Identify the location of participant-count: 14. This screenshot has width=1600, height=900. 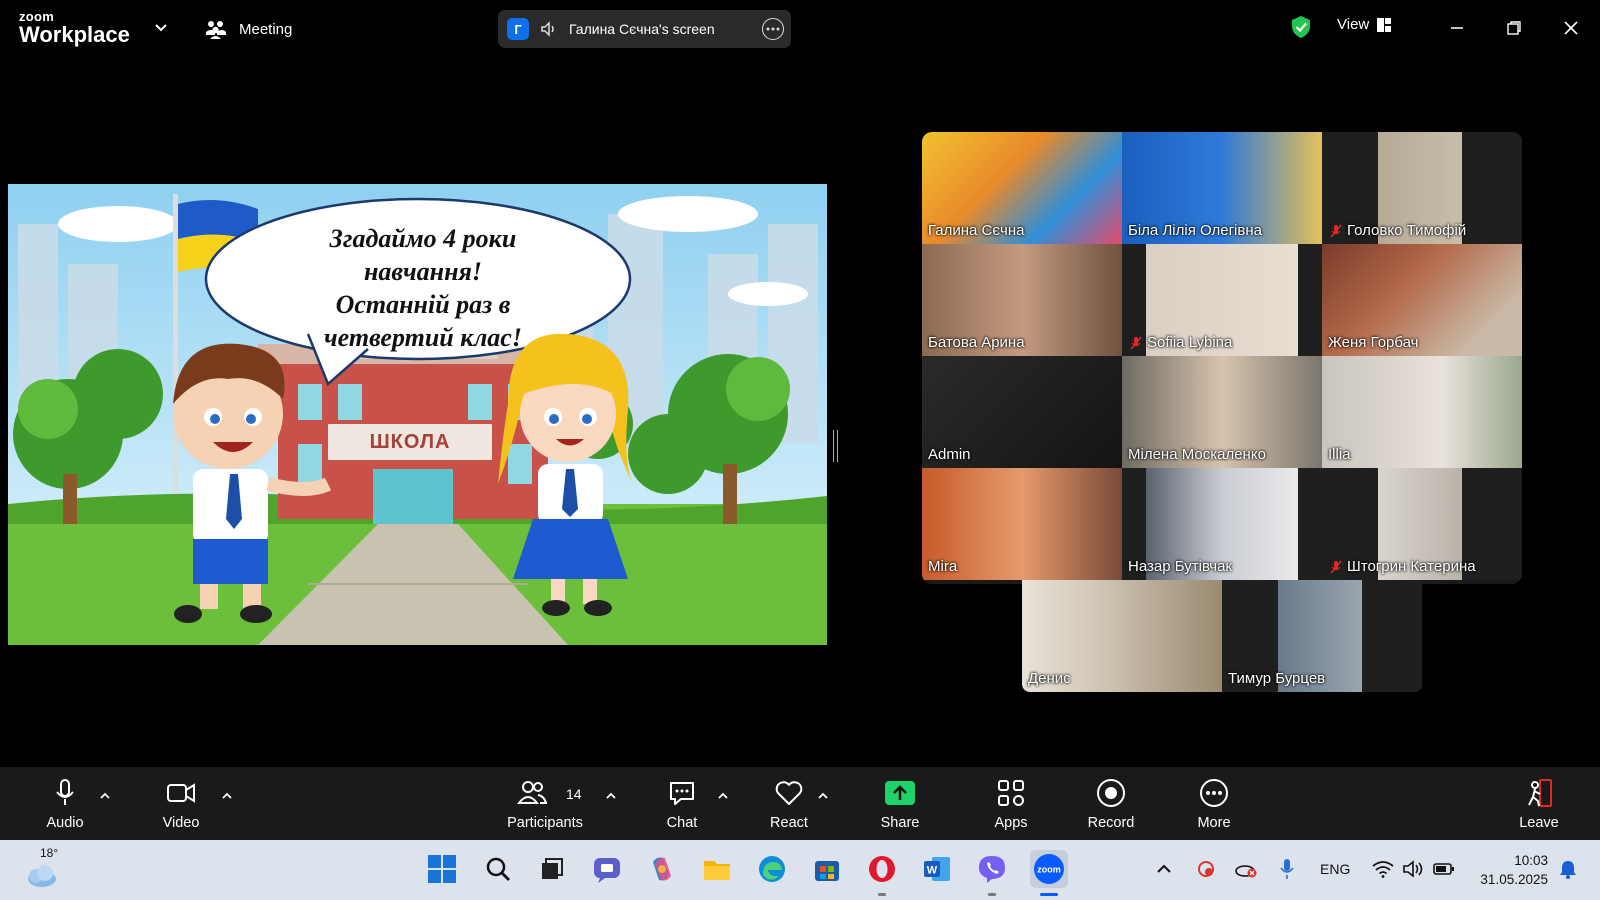
(574, 794).